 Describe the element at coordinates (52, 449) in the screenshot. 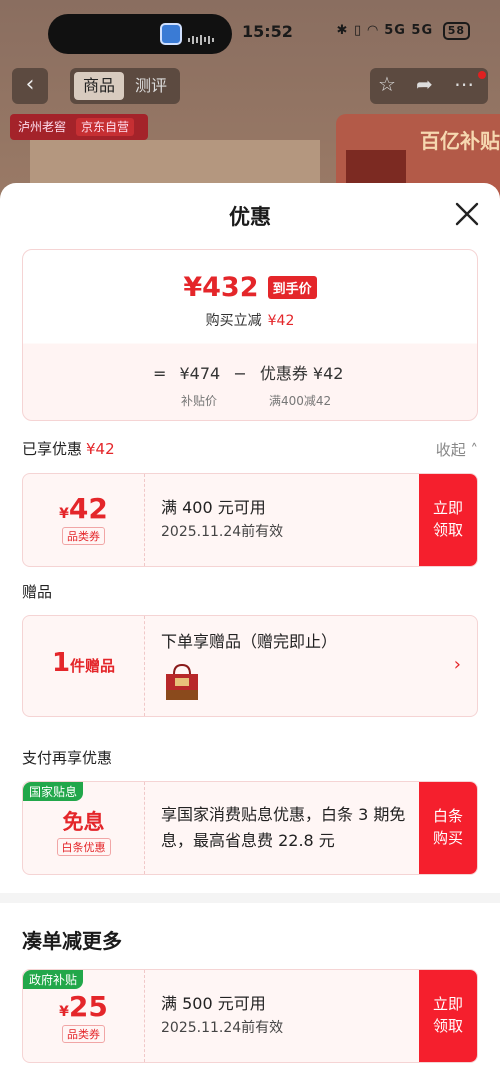

I see `enjoyed-label: 已享优惠` at that location.